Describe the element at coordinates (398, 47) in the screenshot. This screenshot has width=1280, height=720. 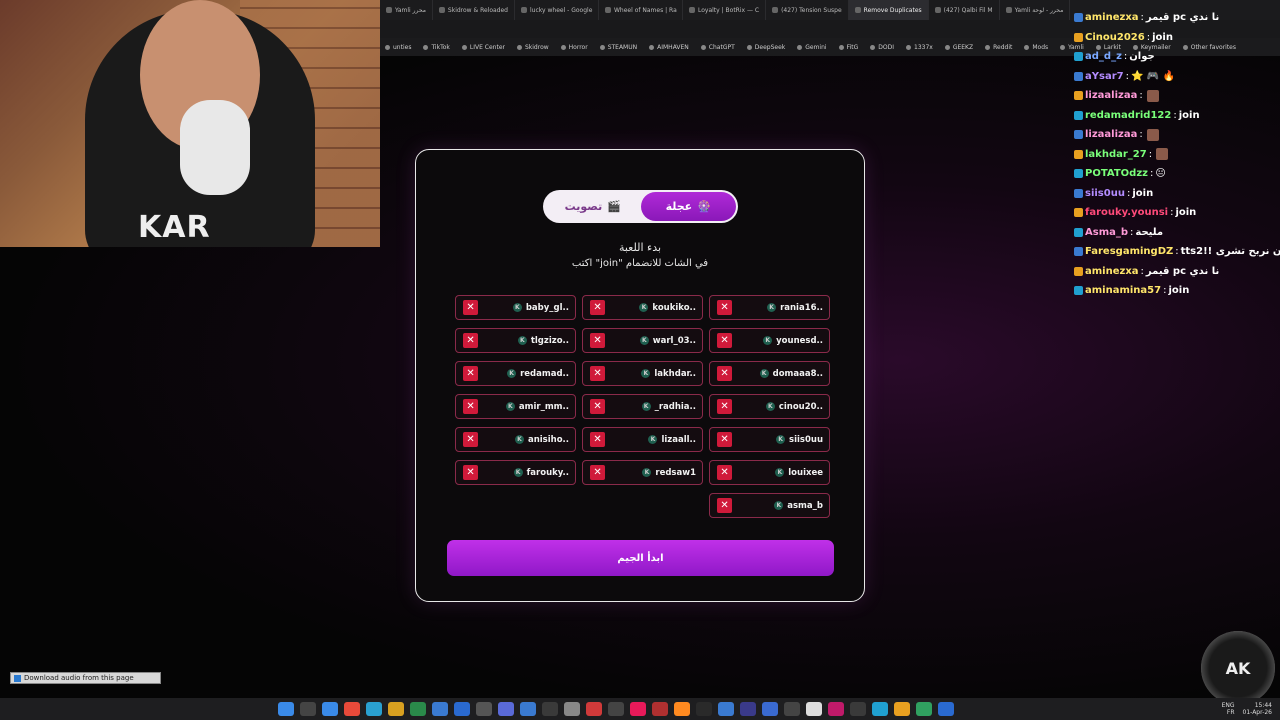
I see `bookmark-item: unties` at that location.